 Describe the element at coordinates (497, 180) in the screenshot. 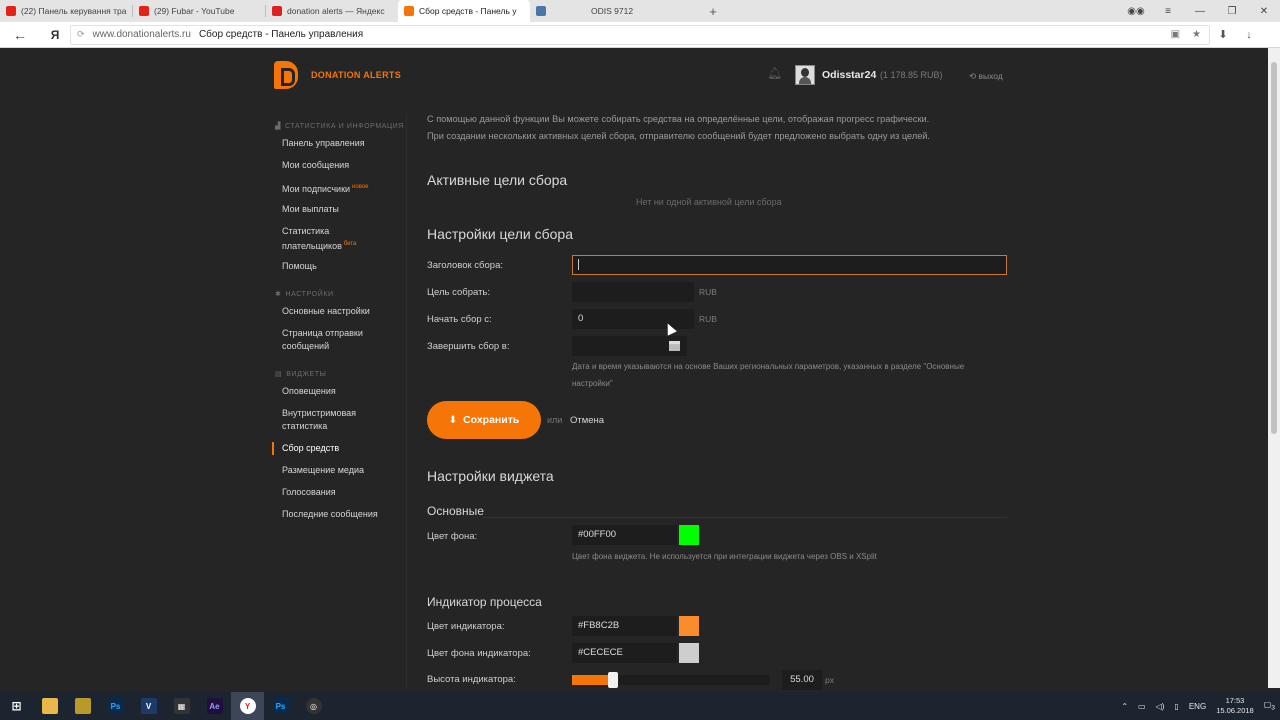

I see `active-goals-title: Активные цели сбора` at that location.